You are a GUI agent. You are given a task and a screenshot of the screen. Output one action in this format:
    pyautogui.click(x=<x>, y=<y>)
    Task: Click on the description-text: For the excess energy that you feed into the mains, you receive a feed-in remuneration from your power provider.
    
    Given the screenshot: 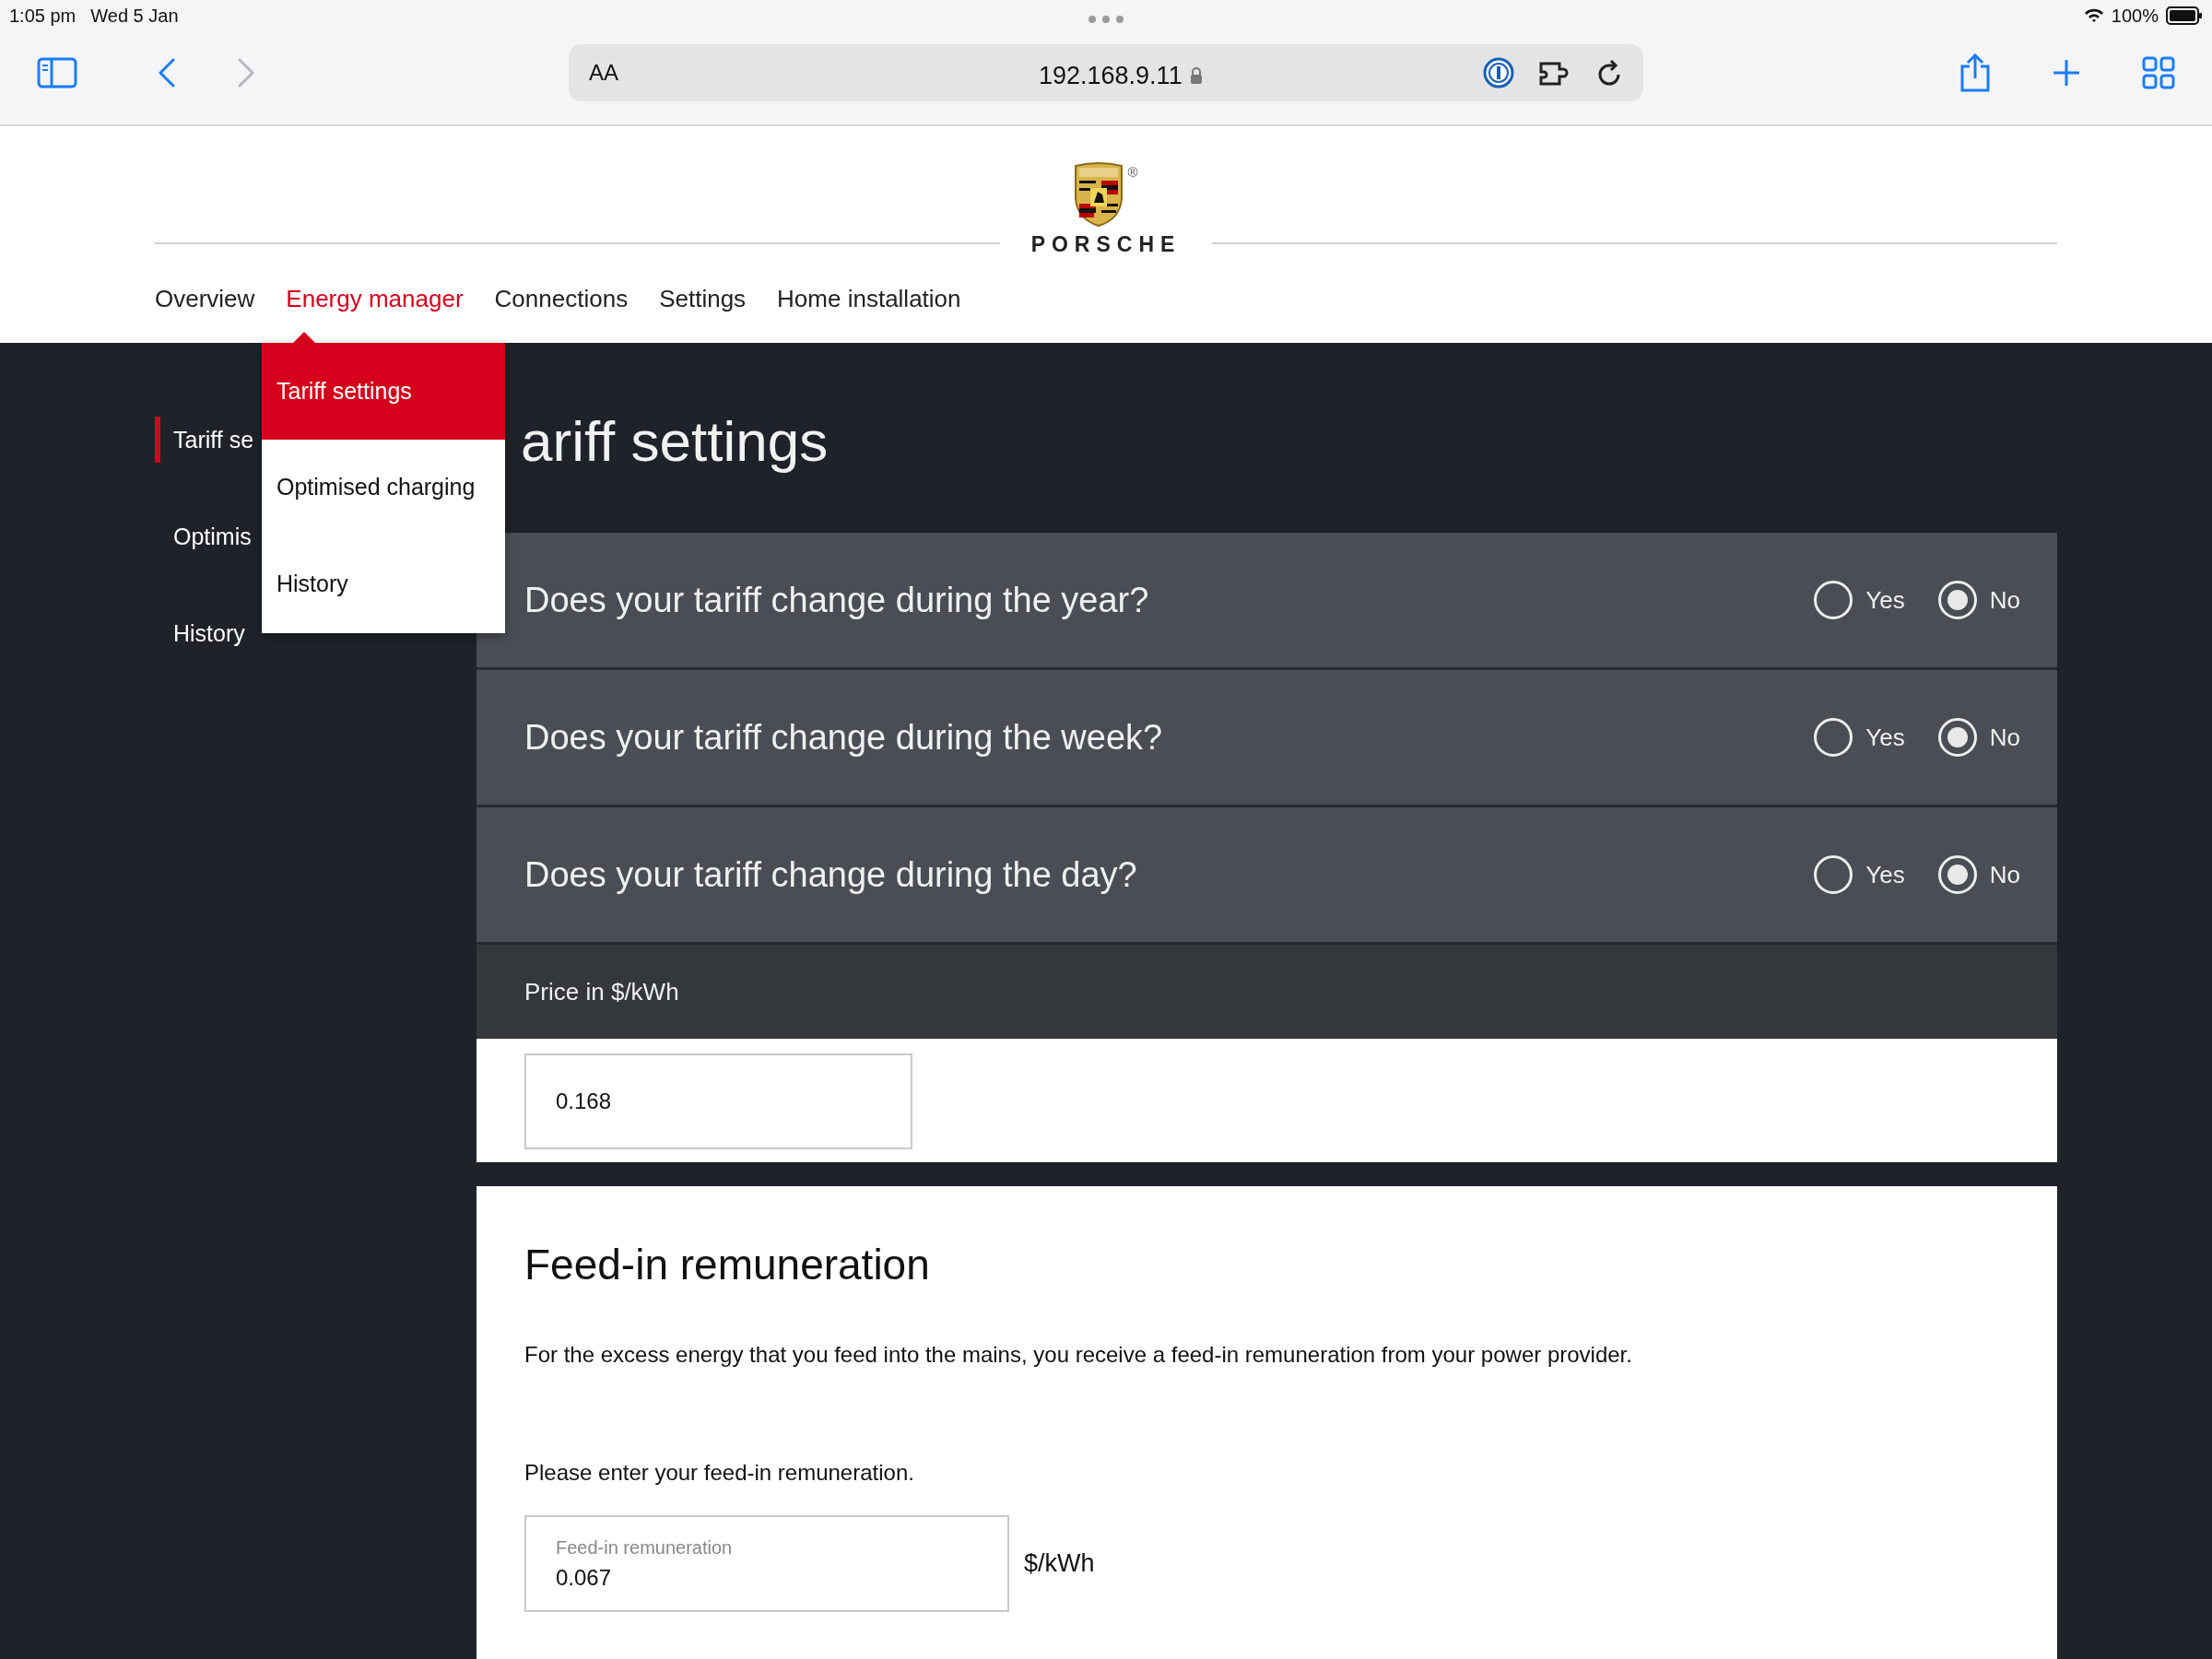 What is the action you would take?
    pyautogui.click(x=1078, y=1355)
    